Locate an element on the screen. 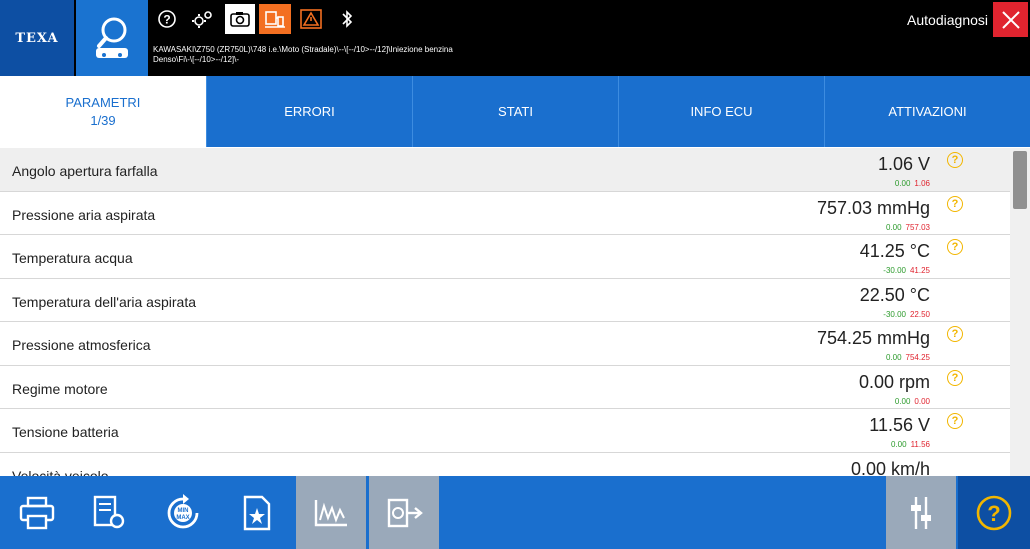 This screenshot has height=549, width=1030. table-row: Velocità veicolo 0.00 km/h is located at coordinates (505, 464).